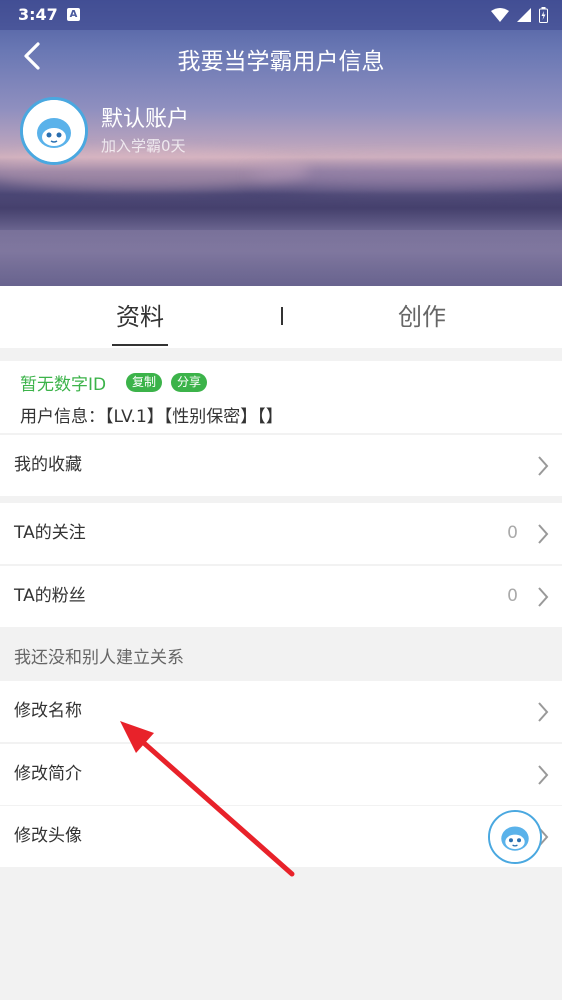 Image resolution: width=562 pixels, height=1000 pixels. Describe the element at coordinates (281, 836) in the screenshot. I see `row-edit-avatar: 修改头像` at that location.